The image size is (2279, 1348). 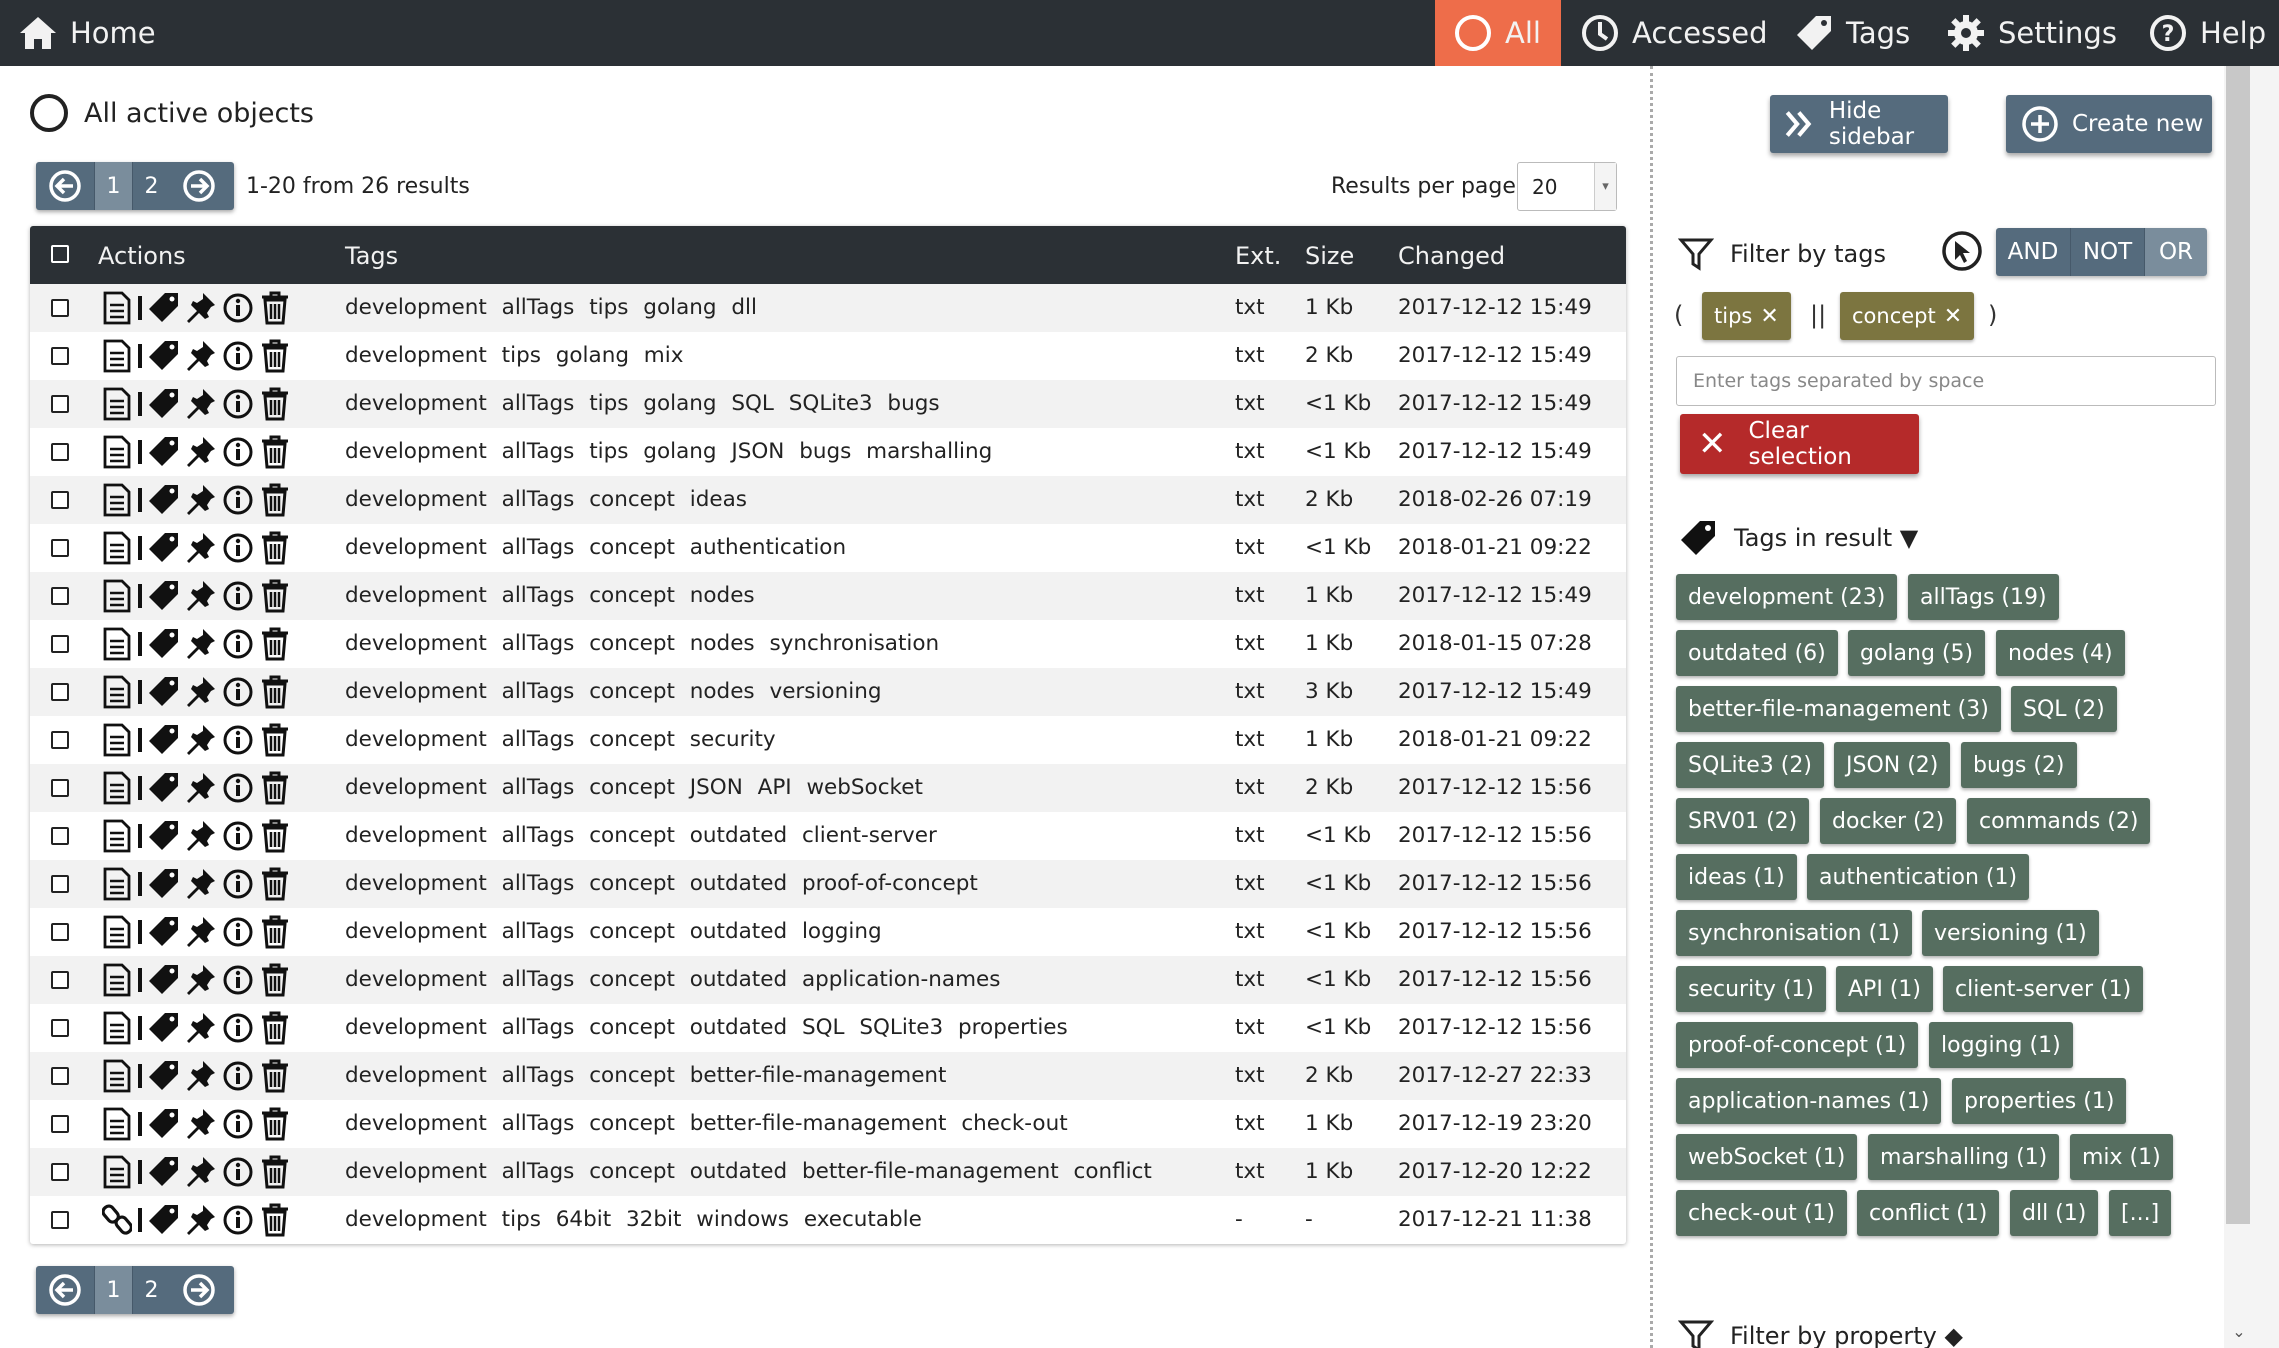 What do you see at coordinates (1757, 653) in the screenshot?
I see `tag-cloud-item: outdated (6)` at bounding box center [1757, 653].